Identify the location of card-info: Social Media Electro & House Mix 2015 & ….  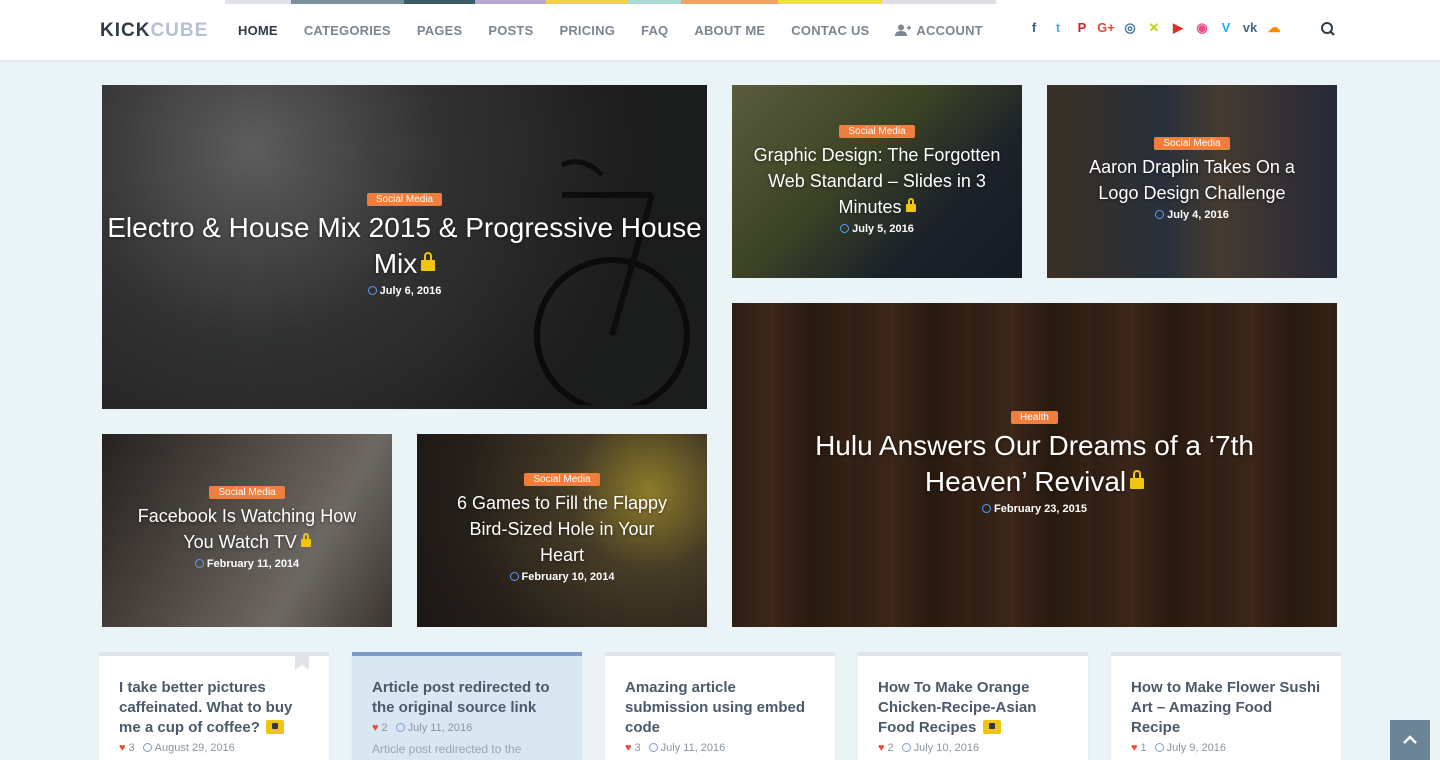
(404, 243).